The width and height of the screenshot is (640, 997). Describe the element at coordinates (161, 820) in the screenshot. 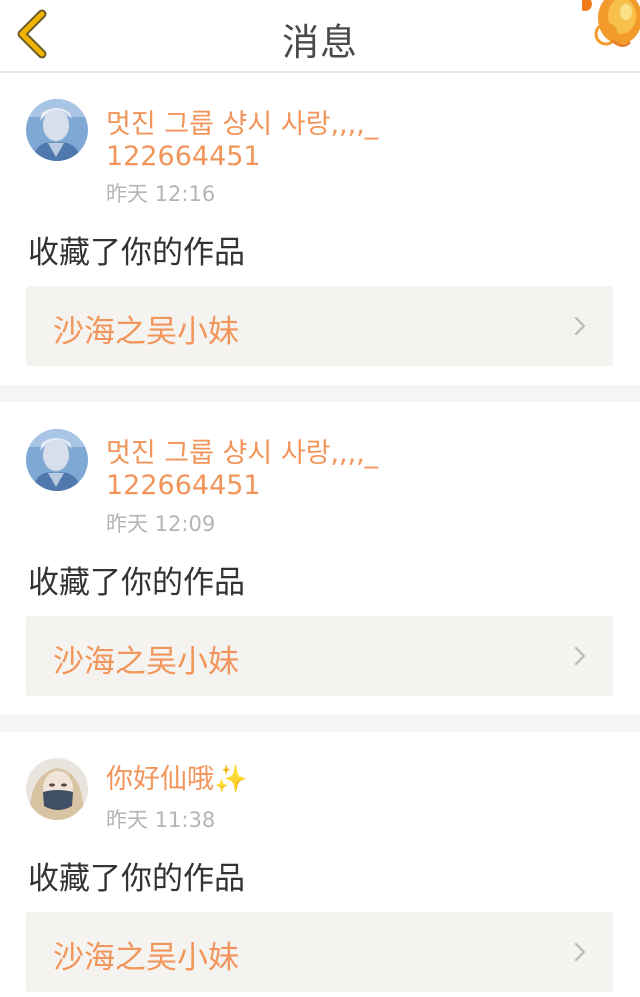

I see `timestamp: 昨天 11:38` at that location.